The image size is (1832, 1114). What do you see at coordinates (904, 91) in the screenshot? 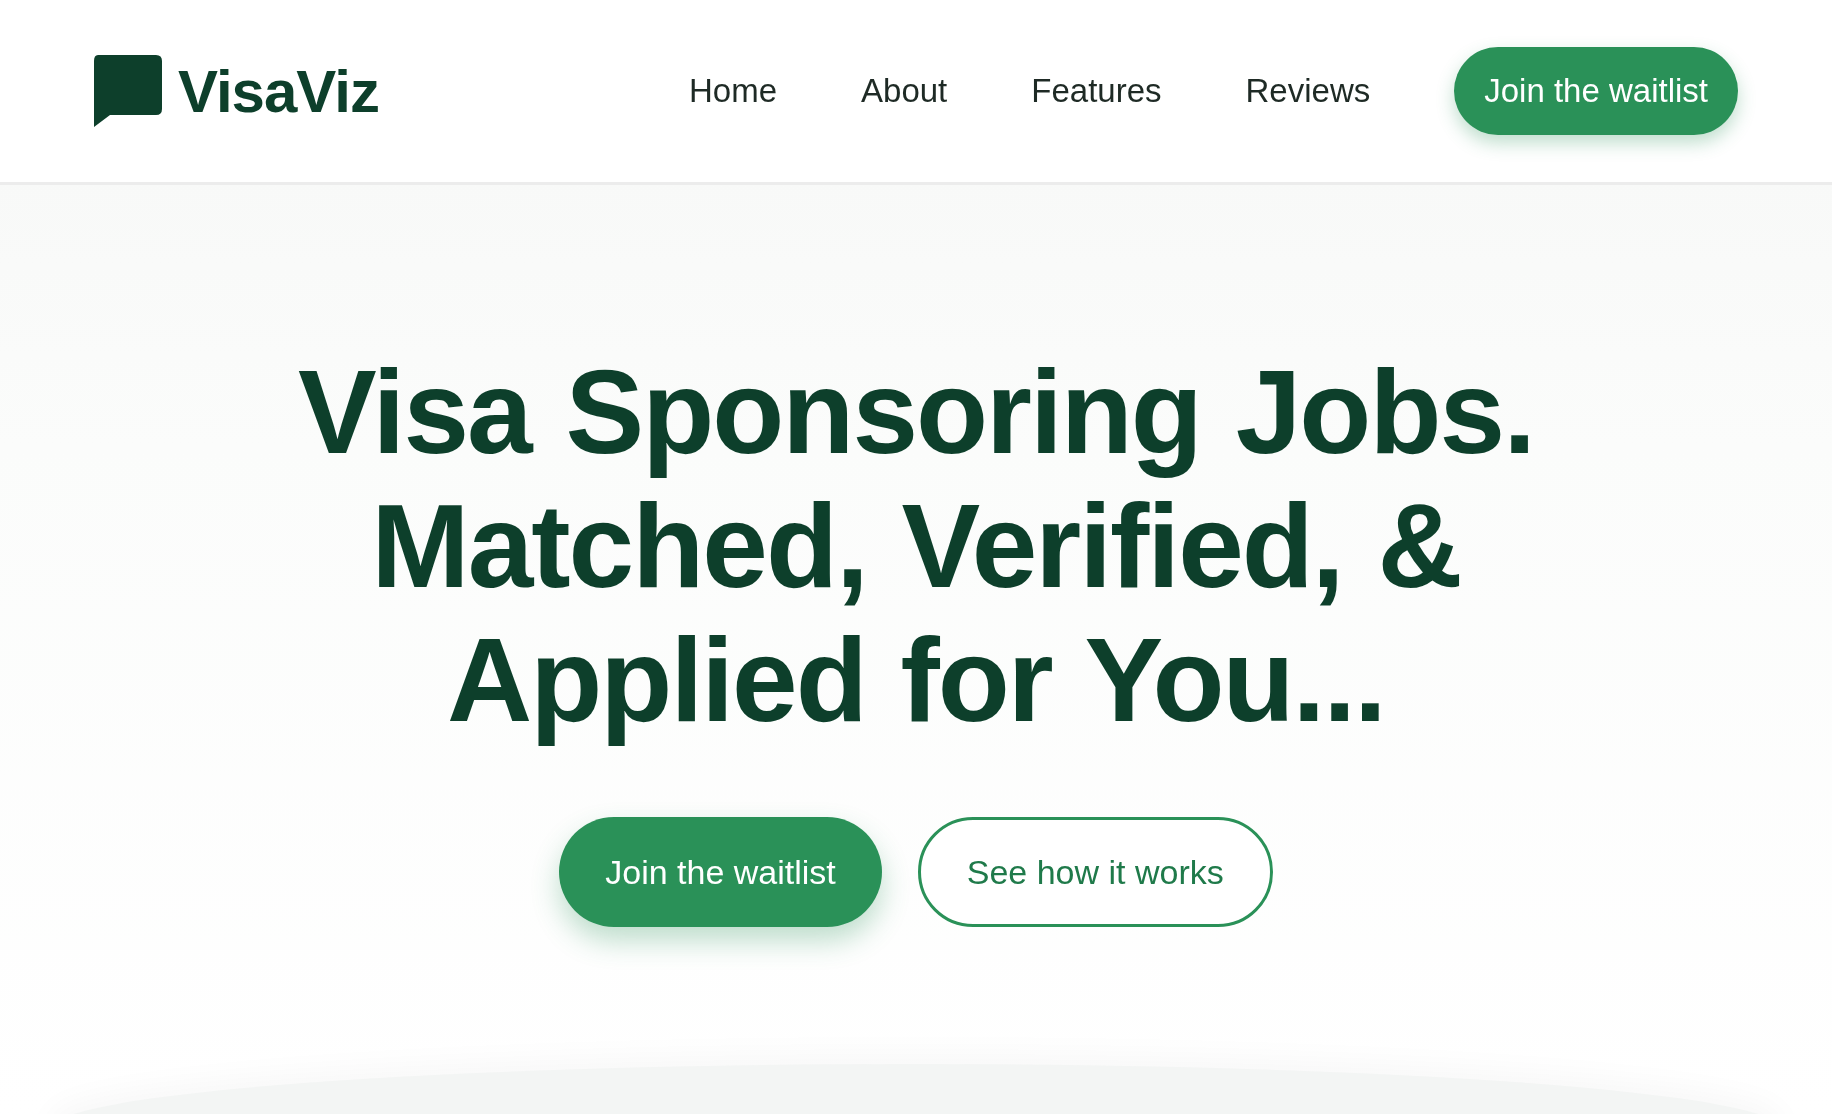
I see `nav-link: About` at bounding box center [904, 91].